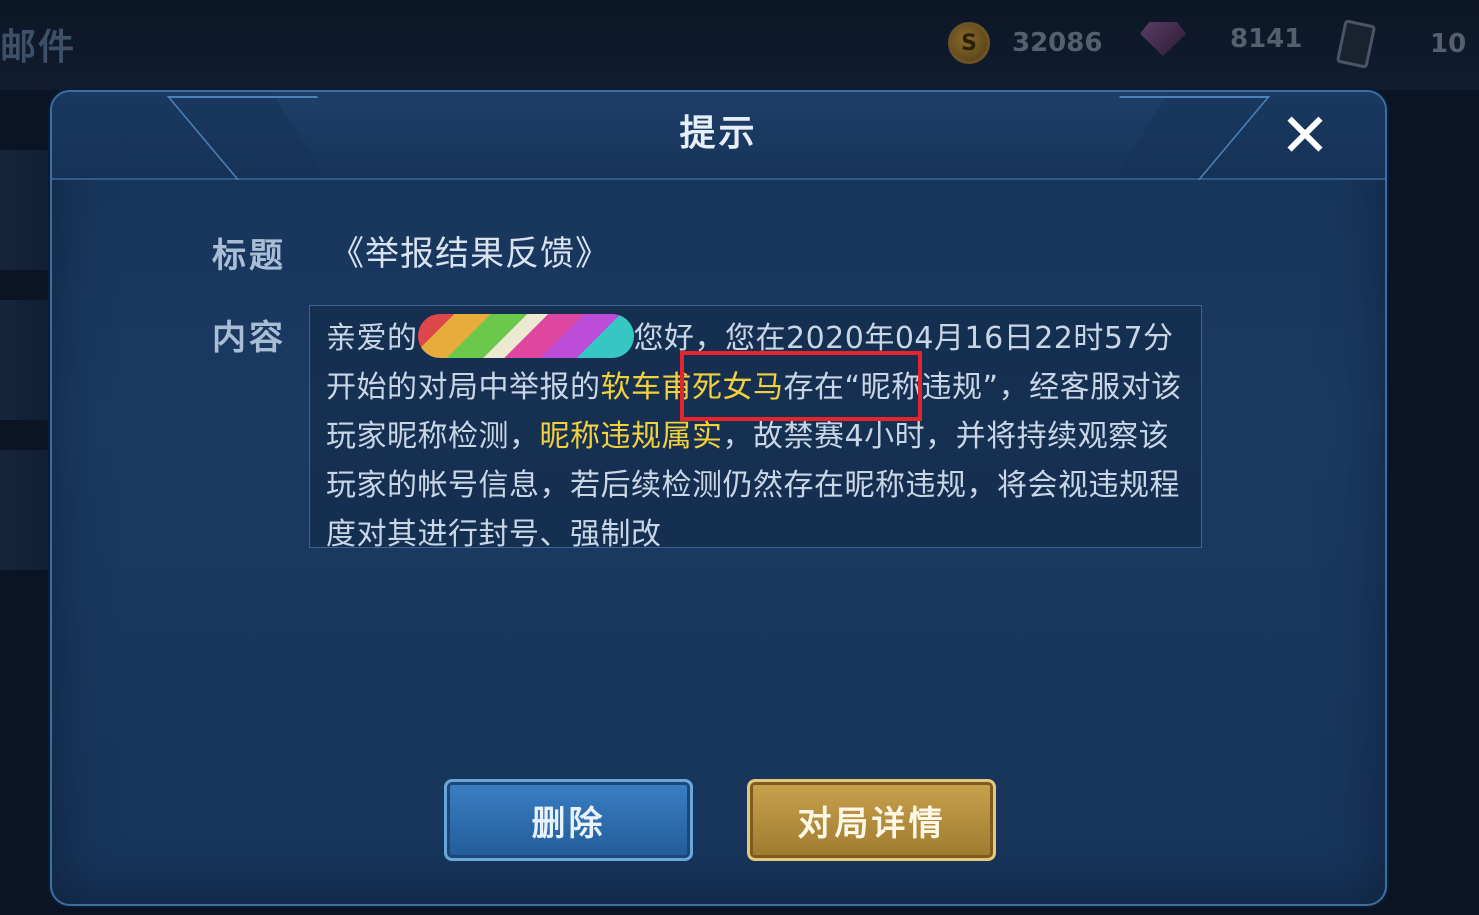 The height and width of the screenshot is (915, 1479). Describe the element at coordinates (1401, 44) in the screenshot. I see `card-currency: 10` at that location.